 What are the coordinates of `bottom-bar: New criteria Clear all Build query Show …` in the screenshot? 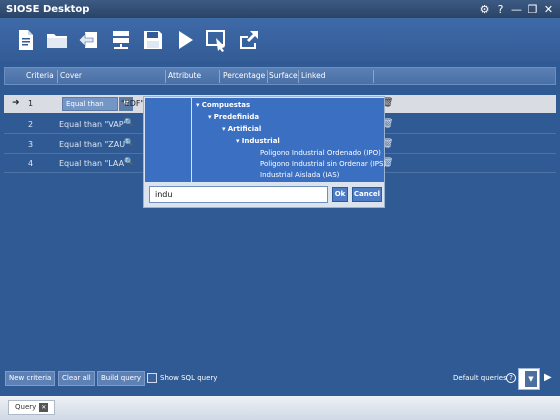 It's located at (280, 379).